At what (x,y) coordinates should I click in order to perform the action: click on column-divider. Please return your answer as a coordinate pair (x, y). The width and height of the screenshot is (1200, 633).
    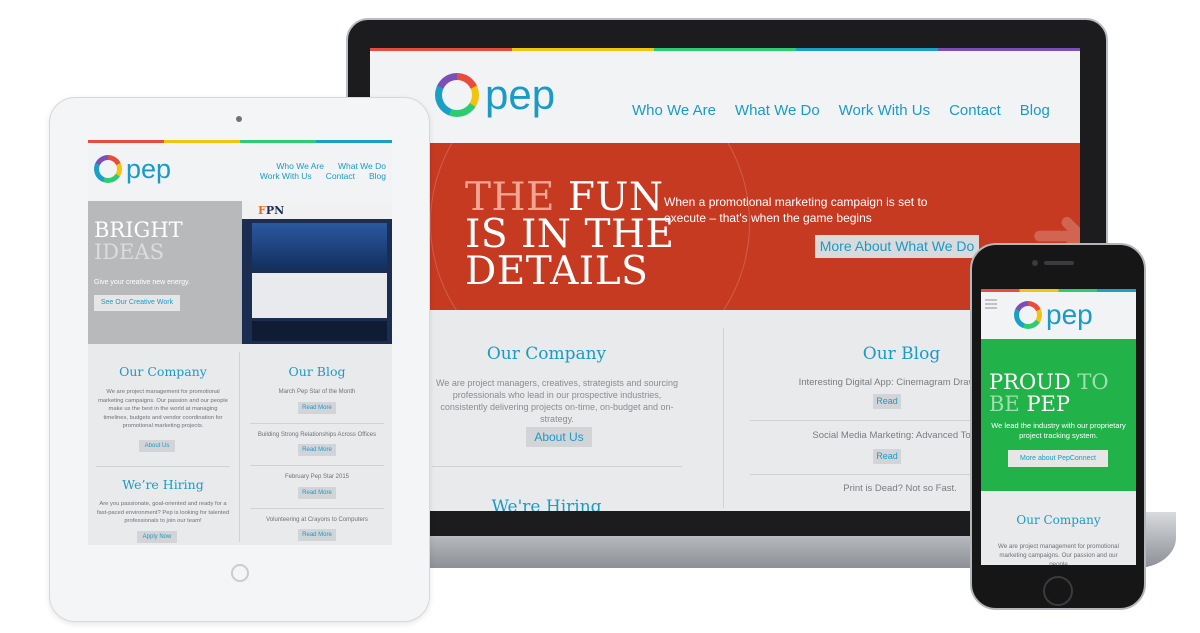
    Looking at the image, I should click on (239, 447).